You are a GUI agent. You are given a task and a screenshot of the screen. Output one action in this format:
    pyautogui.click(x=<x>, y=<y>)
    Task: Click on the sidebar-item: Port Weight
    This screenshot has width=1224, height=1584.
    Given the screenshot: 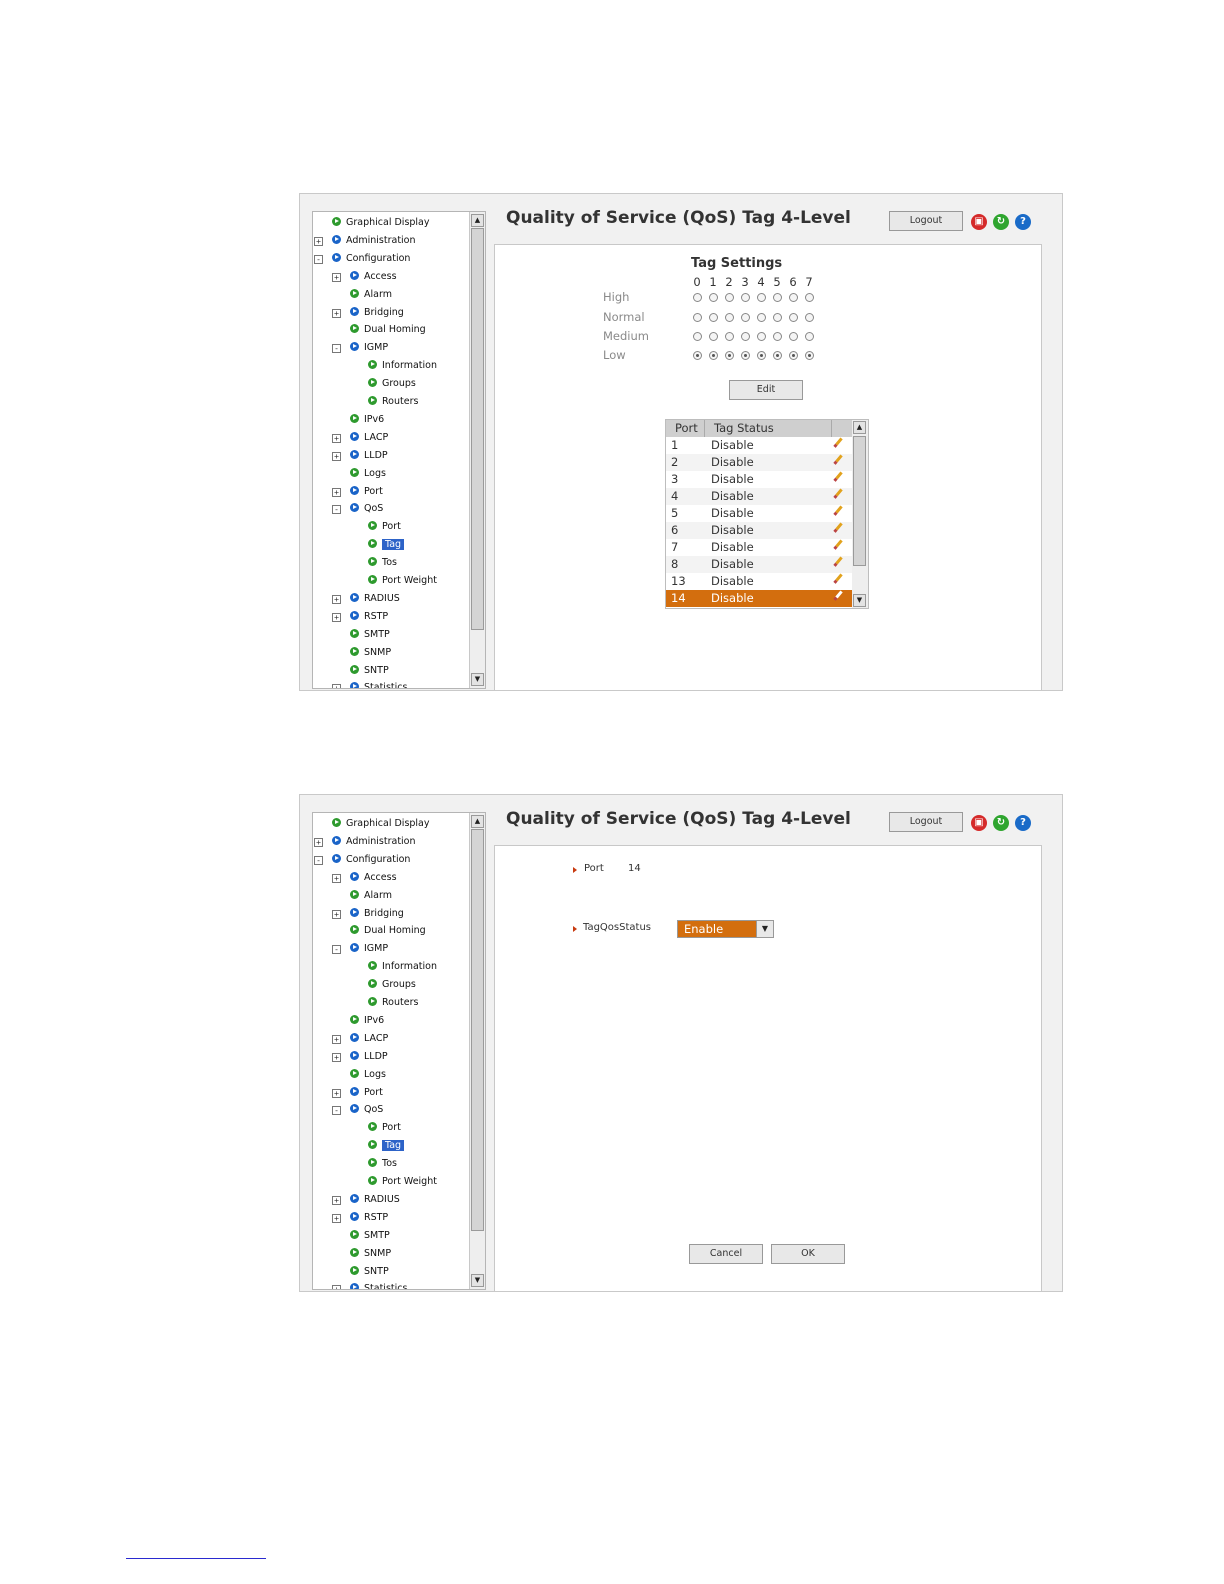 What is the action you would take?
    pyautogui.click(x=402, y=1182)
    